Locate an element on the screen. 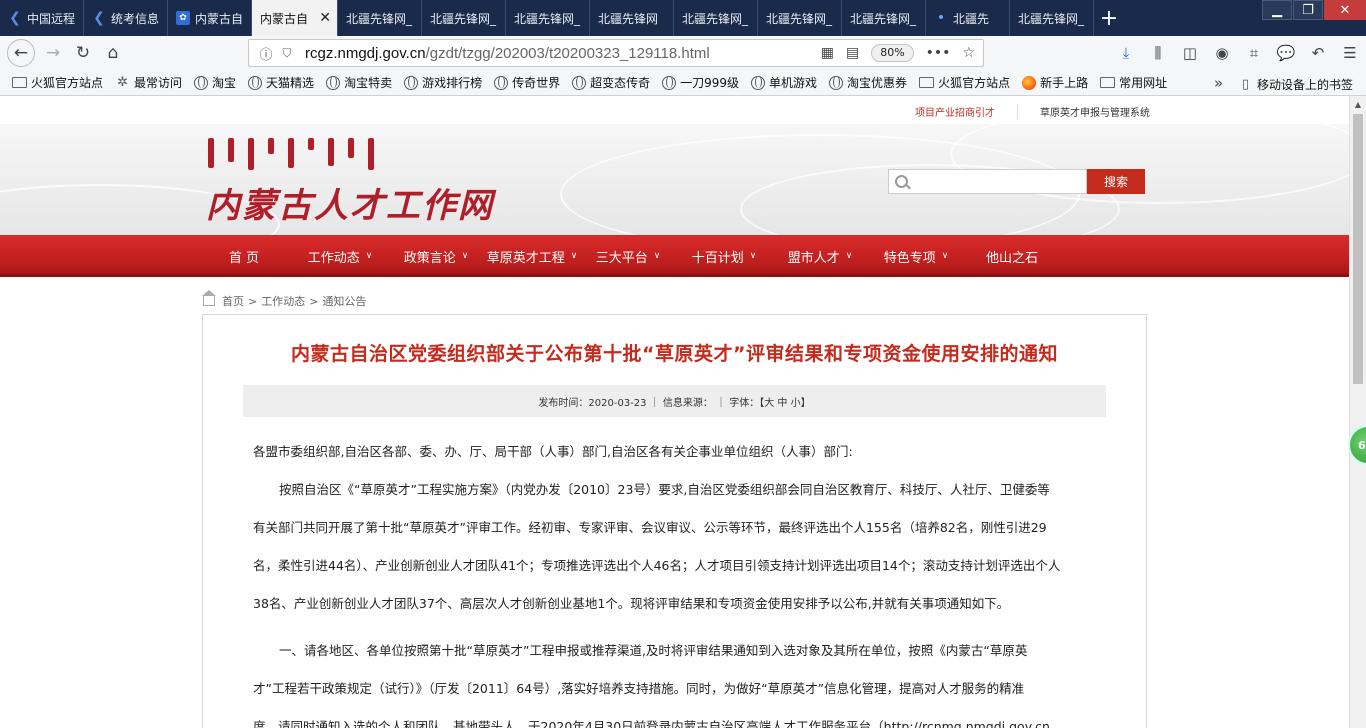 Image resolution: width=1366 pixels, height=728 pixels. bookmark-item: 新手上路 is located at coordinates (1055, 82).